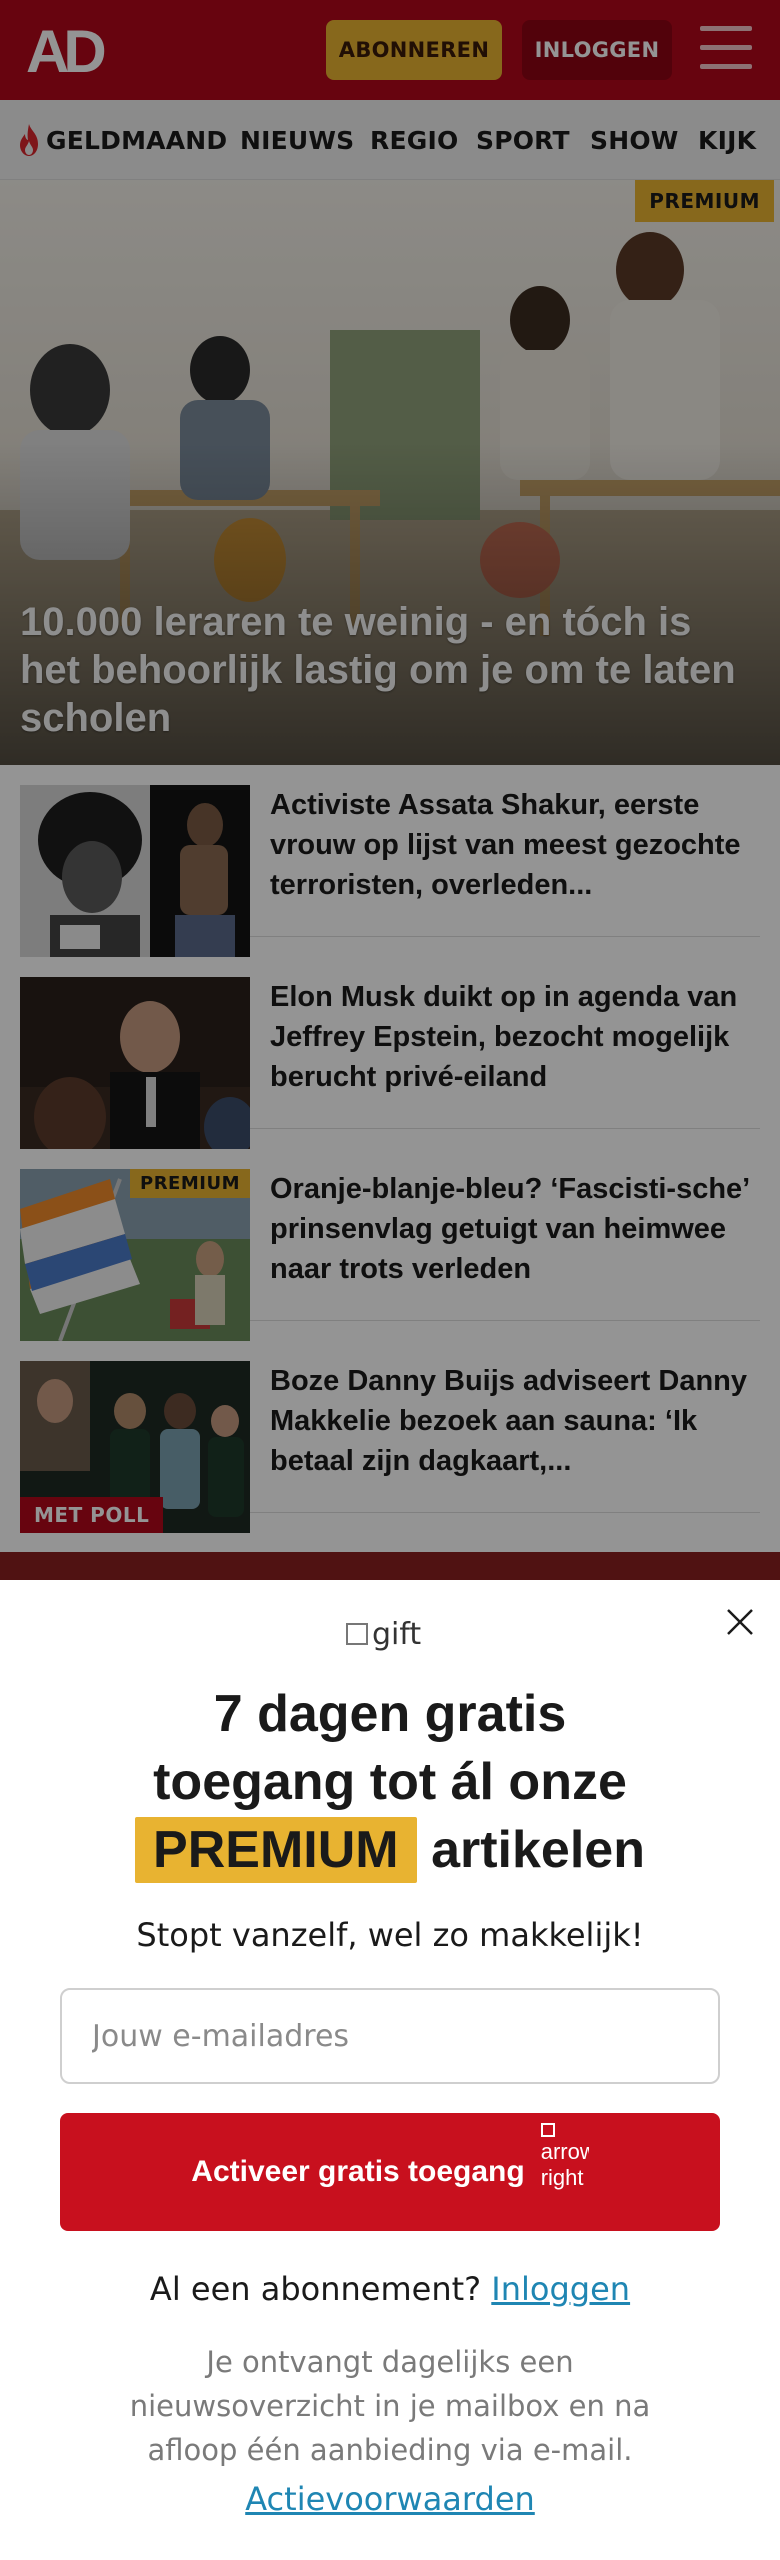 The image size is (780, 2560). What do you see at coordinates (390, 1935) in the screenshot?
I see `modal-subtitle: Stopt vanzelf, wel zo makkelijk!` at bounding box center [390, 1935].